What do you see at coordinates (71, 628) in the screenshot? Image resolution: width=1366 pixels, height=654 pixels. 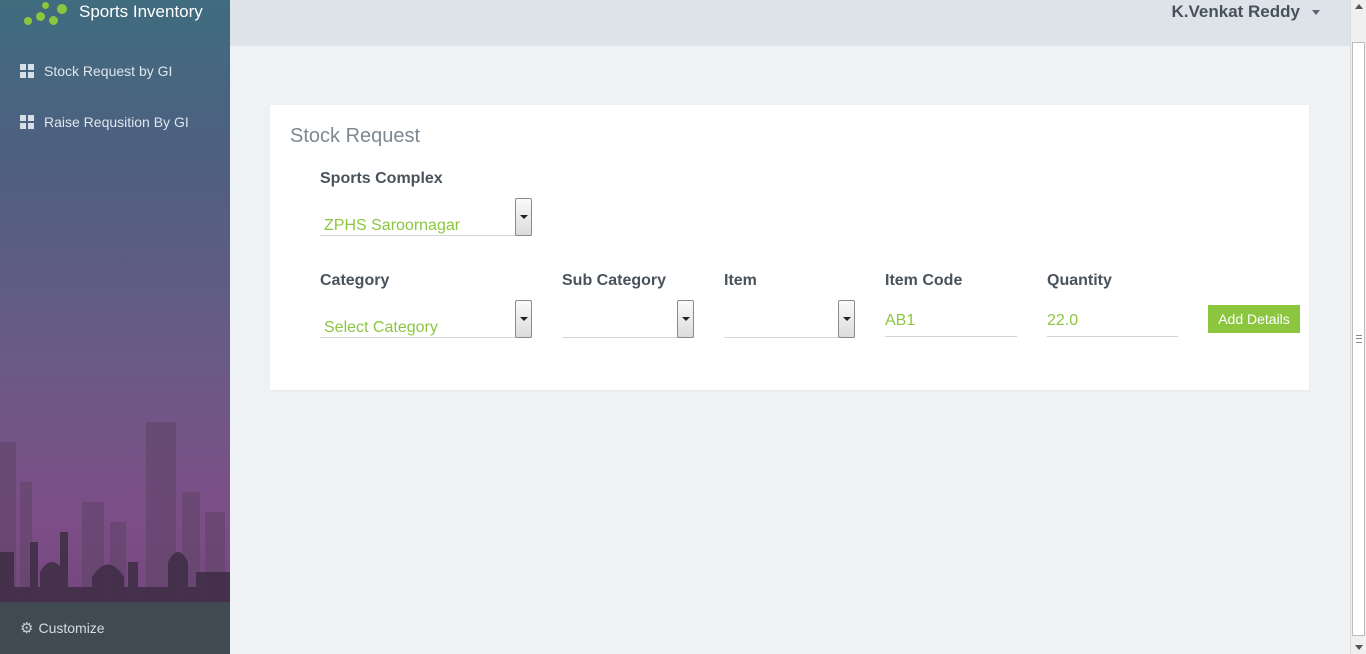 I see `customize-label: Customize` at bounding box center [71, 628].